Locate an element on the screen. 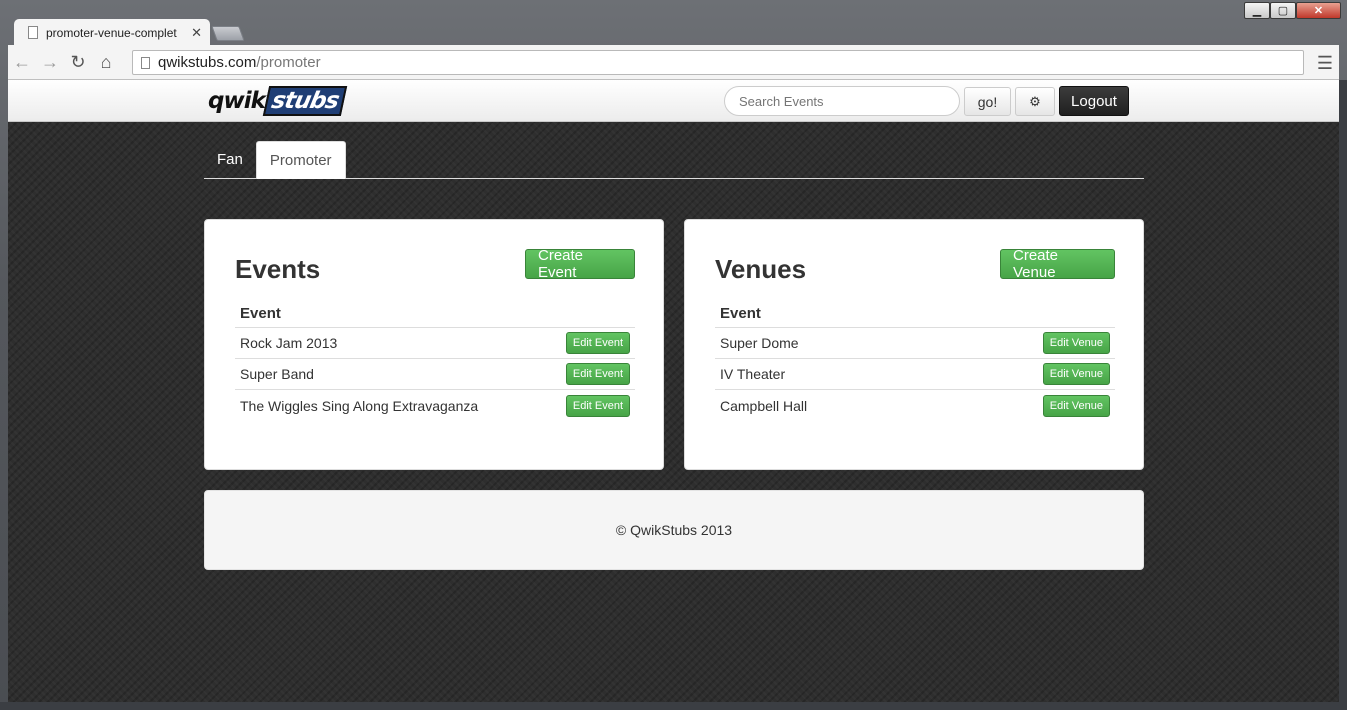 The image size is (1347, 710). table-row: Super Dome Edit Venue is located at coordinates (915, 343).